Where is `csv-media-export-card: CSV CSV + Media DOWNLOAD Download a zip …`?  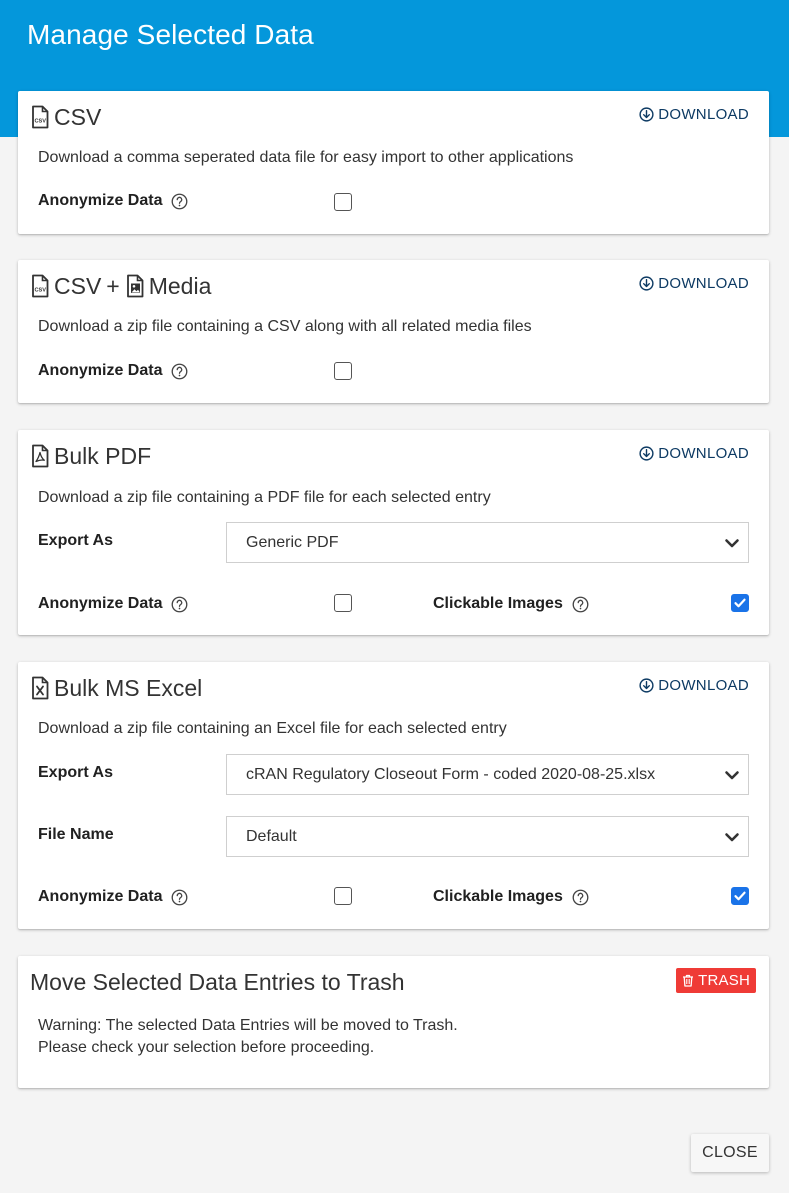
csv-media-export-card: CSV CSV + Media DOWNLOAD Download a zip … is located at coordinates (393, 331).